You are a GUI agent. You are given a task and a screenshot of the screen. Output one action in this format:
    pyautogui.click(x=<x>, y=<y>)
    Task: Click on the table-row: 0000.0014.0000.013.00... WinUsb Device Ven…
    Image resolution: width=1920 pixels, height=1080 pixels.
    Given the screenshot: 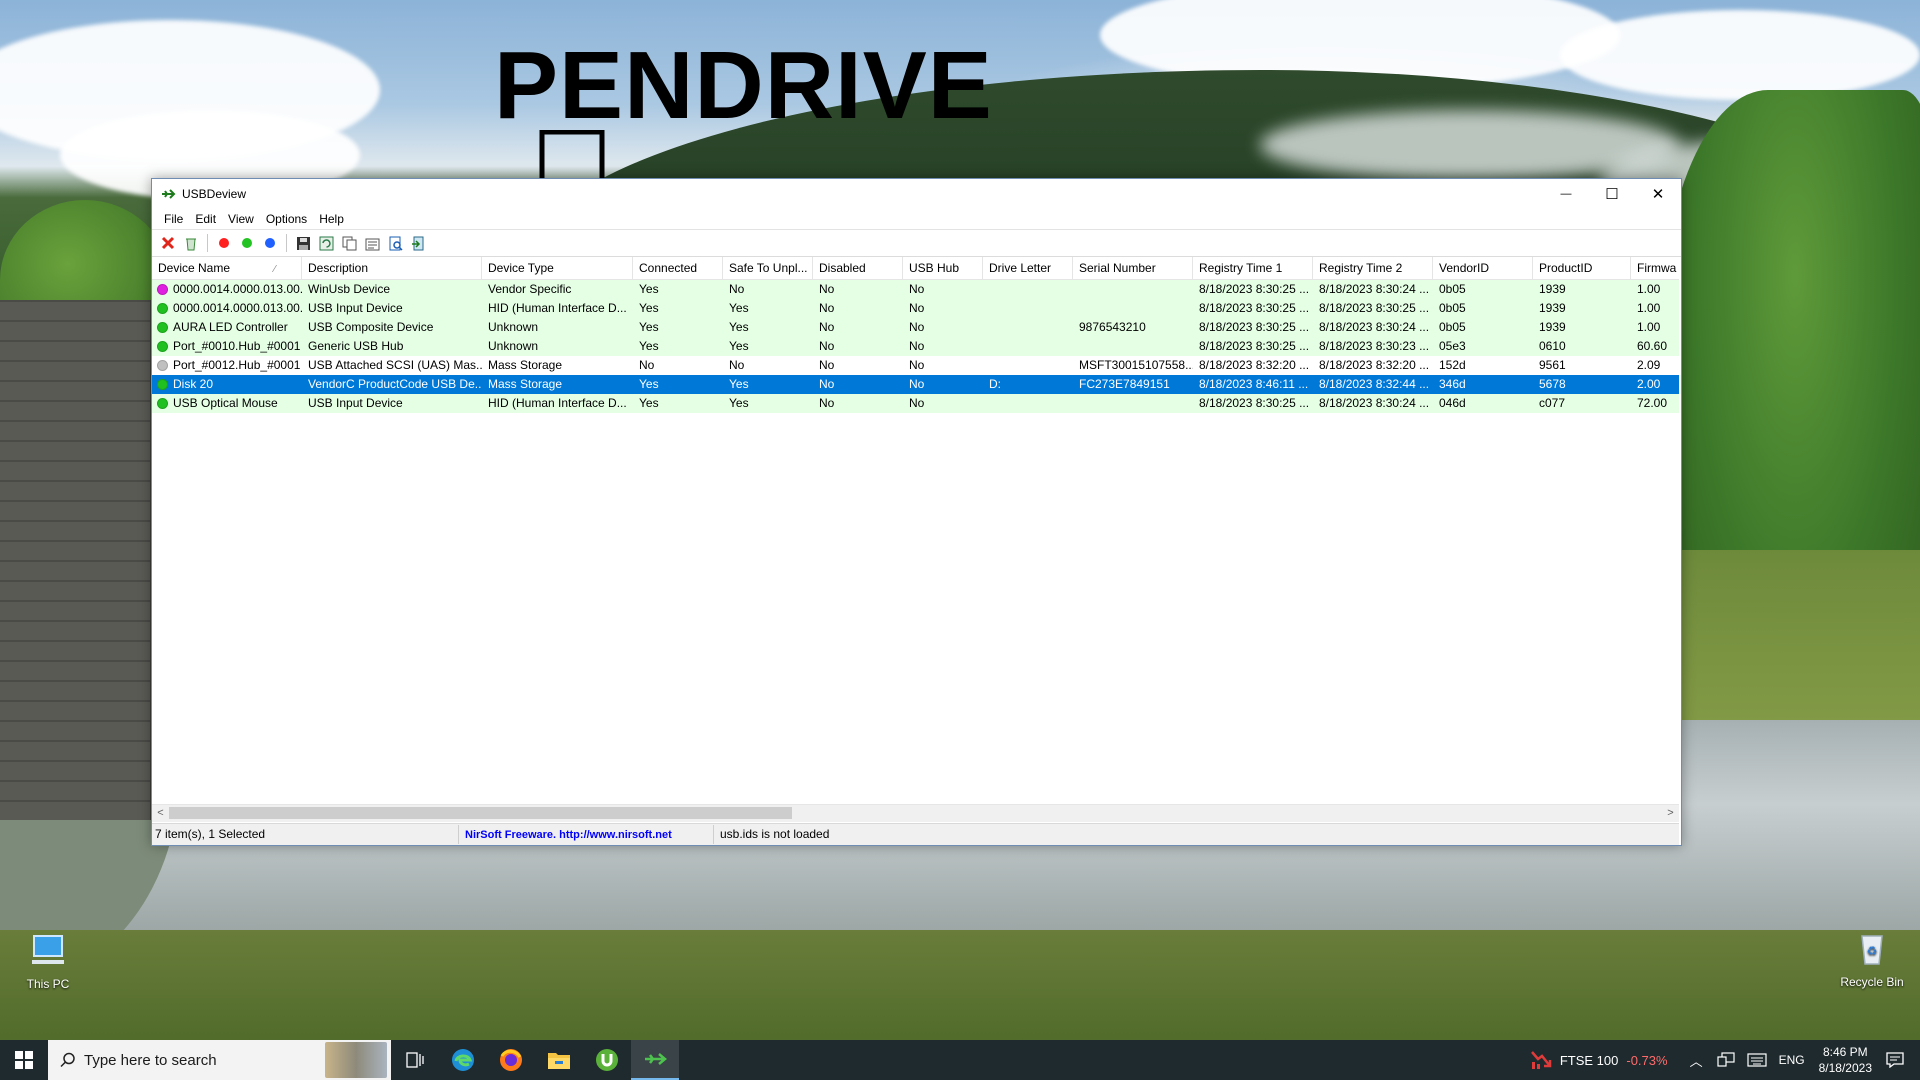 What is the action you would take?
    pyautogui.click(x=915, y=289)
    